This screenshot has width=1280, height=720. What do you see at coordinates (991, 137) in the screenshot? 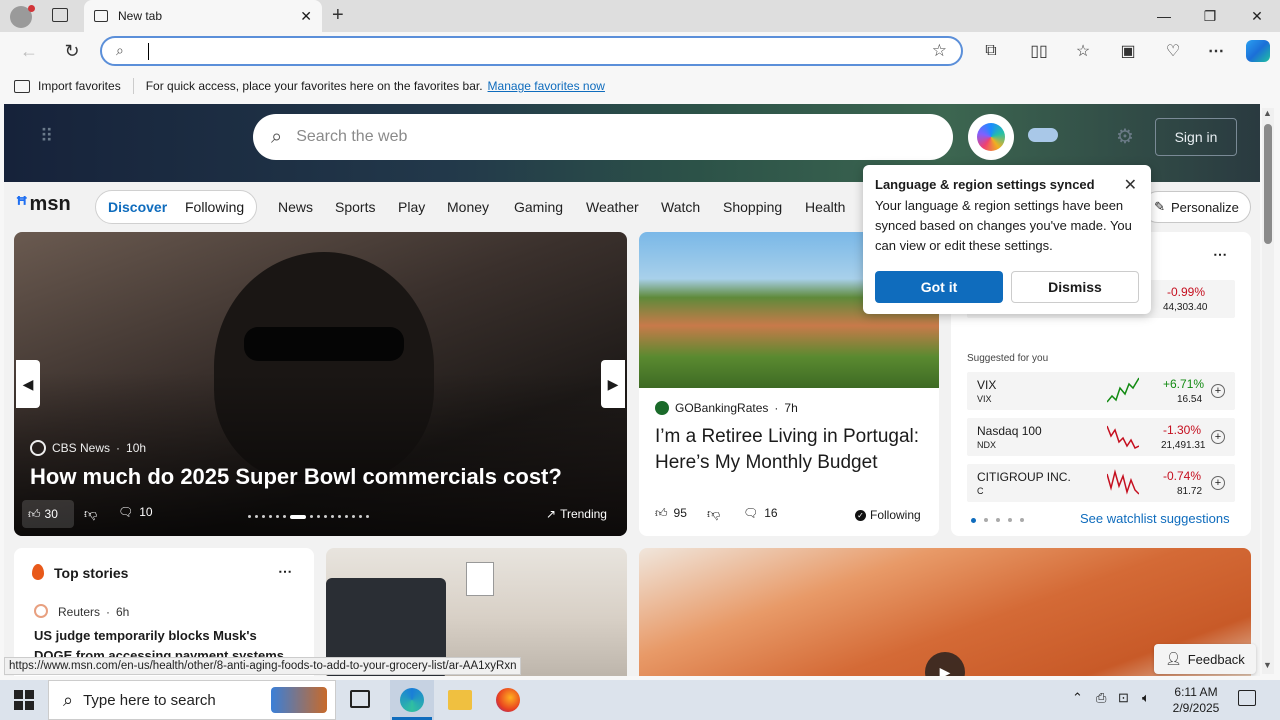
I see `copilot-search-button` at bounding box center [991, 137].